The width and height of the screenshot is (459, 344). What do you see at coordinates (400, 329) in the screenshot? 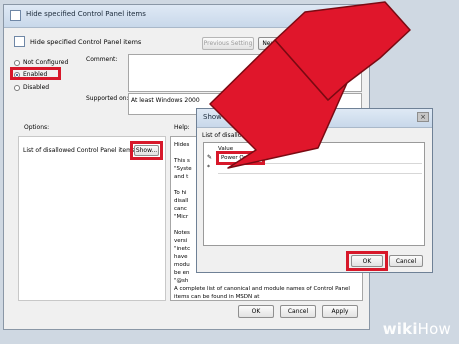
I see `watermark-wiki: wiki` at bounding box center [400, 329].